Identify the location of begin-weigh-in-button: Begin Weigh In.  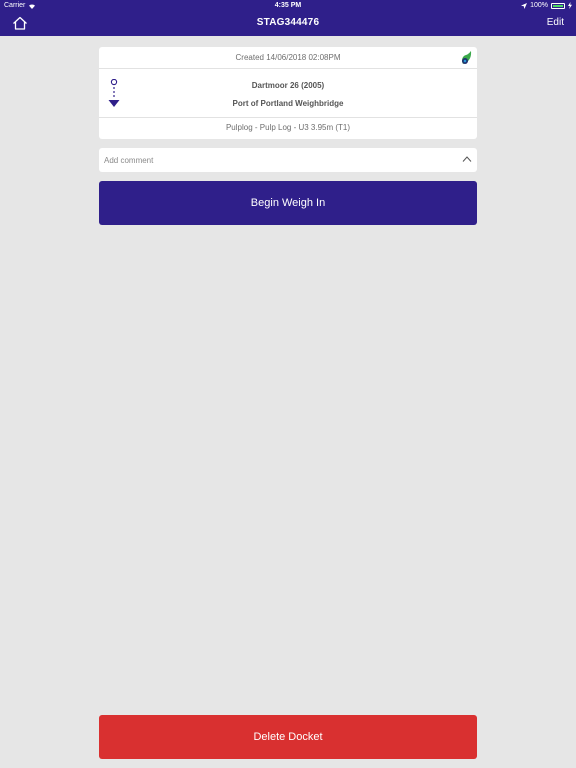
(288, 203).